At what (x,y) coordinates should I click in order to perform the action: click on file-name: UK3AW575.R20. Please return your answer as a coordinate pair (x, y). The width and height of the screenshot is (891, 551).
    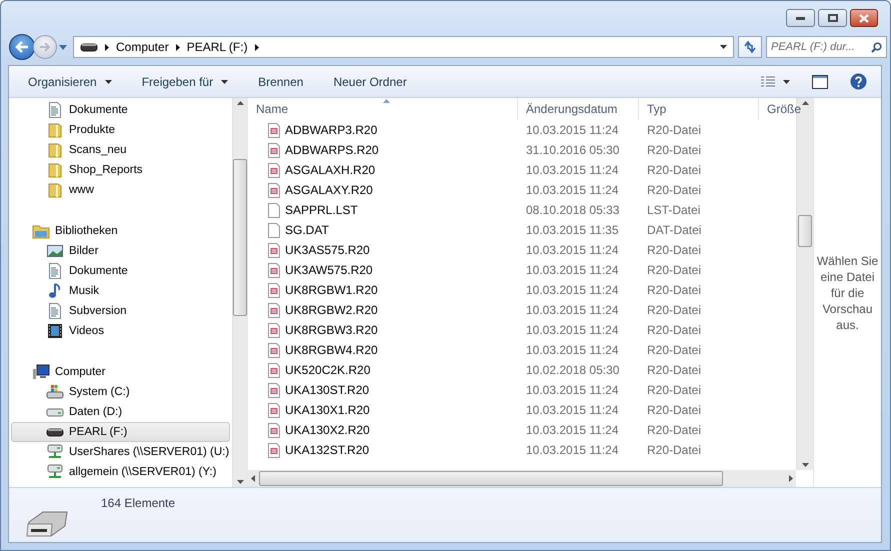
    Looking at the image, I should click on (329, 270).